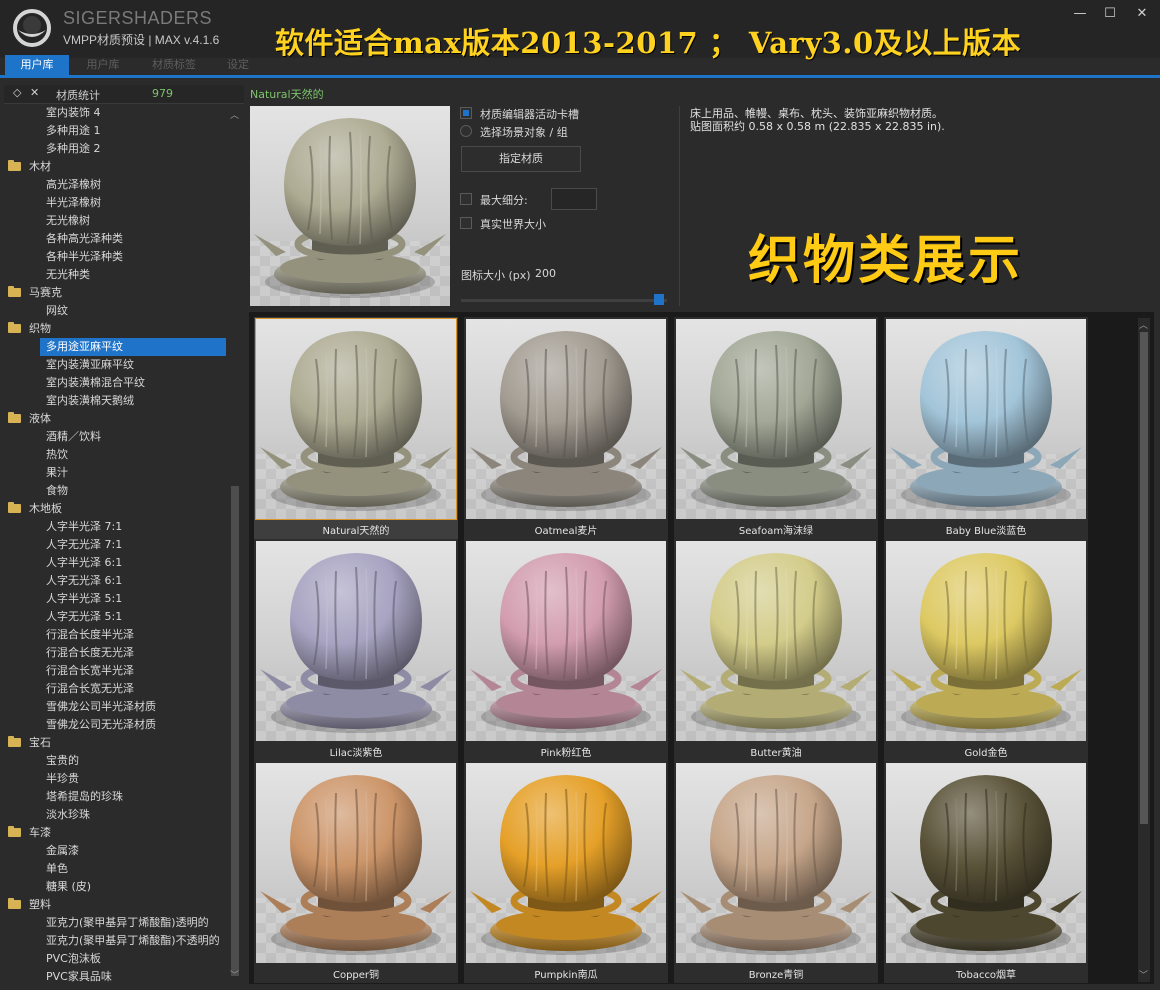 The image size is (1160, 990). I want to click on tree-item: 多用途亚麻平纹, so click(133, 347).